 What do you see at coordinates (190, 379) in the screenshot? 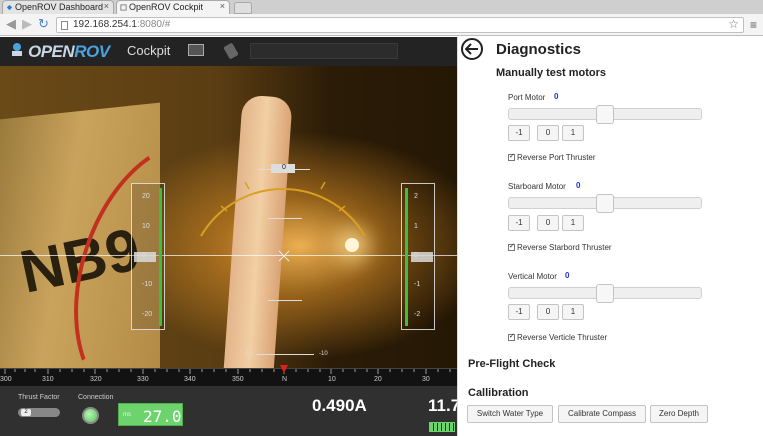
I see `compass-label: 340` at bounding box center [190, 379].